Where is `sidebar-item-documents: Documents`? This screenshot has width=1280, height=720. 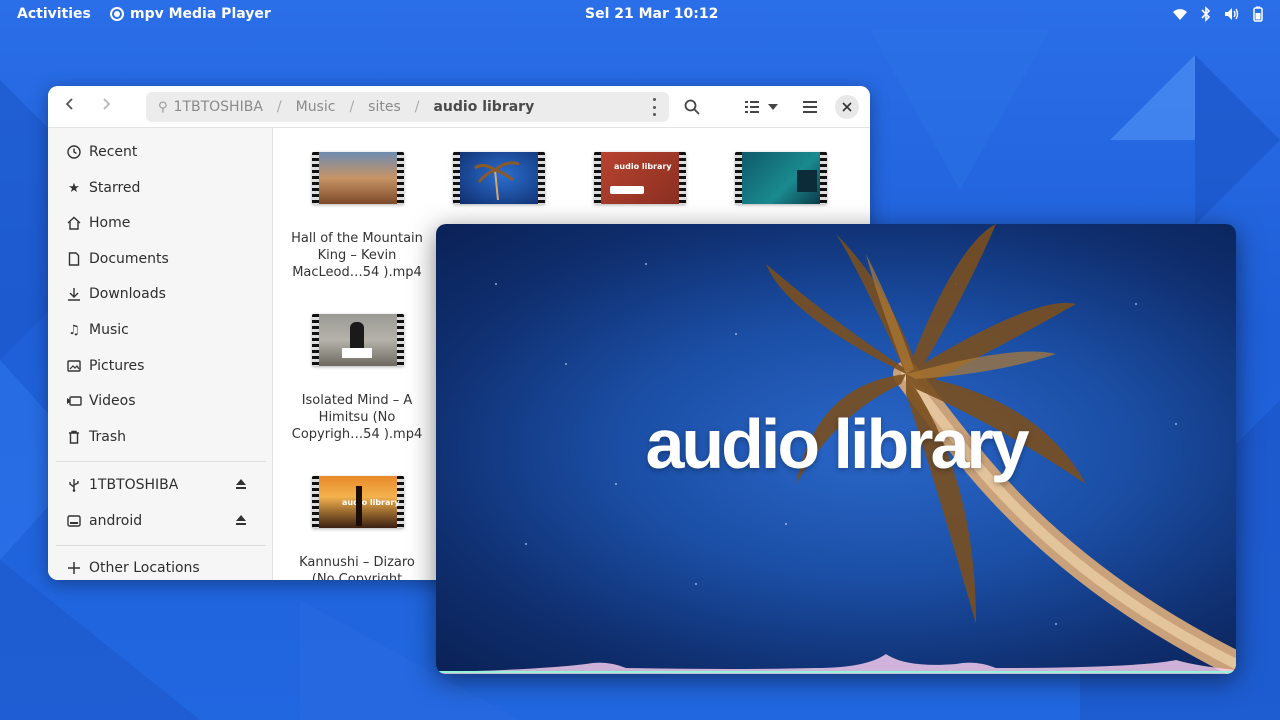 sidebar-item-documents: Documents is located at coordinates (160, 259).